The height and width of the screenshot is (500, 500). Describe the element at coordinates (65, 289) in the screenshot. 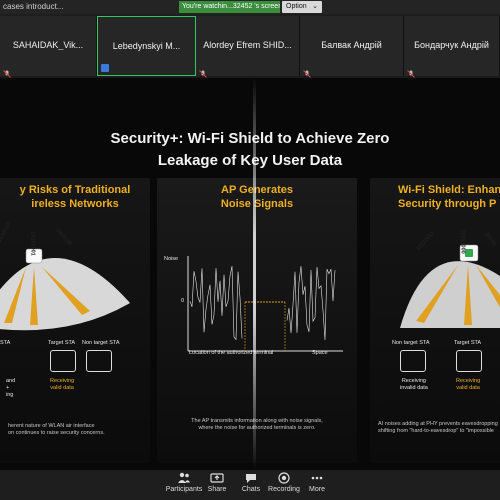

I see `broadcast-diagram` at that location.